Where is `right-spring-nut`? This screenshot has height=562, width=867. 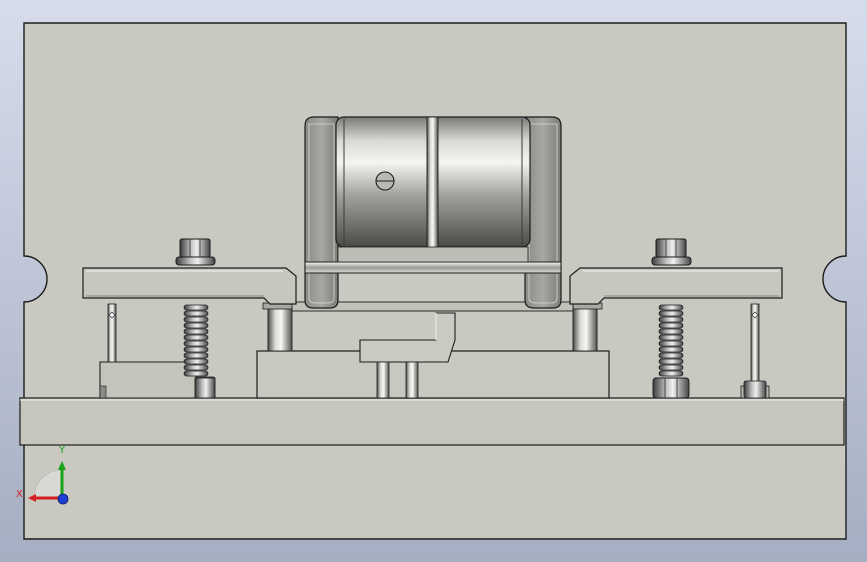
right-spring-nut is located at coordinates (671, 388).